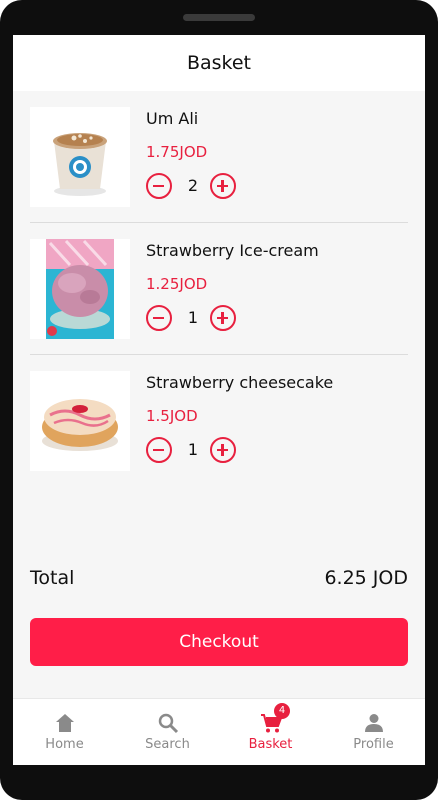 This screenshot has height=800, width=438. What do you see at coordinates (270, 732) in the screenshot?
I see `nav-basket: 4 Basket` at bounding box center [270, 732].